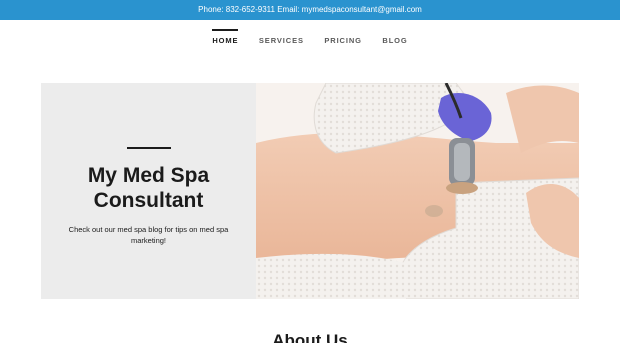 The width and height of the screenshot is (620, 343). What do you see at coordinates (149, 148) in the screenshot?
I see `hero-divider` at bounding box center [149, 148].